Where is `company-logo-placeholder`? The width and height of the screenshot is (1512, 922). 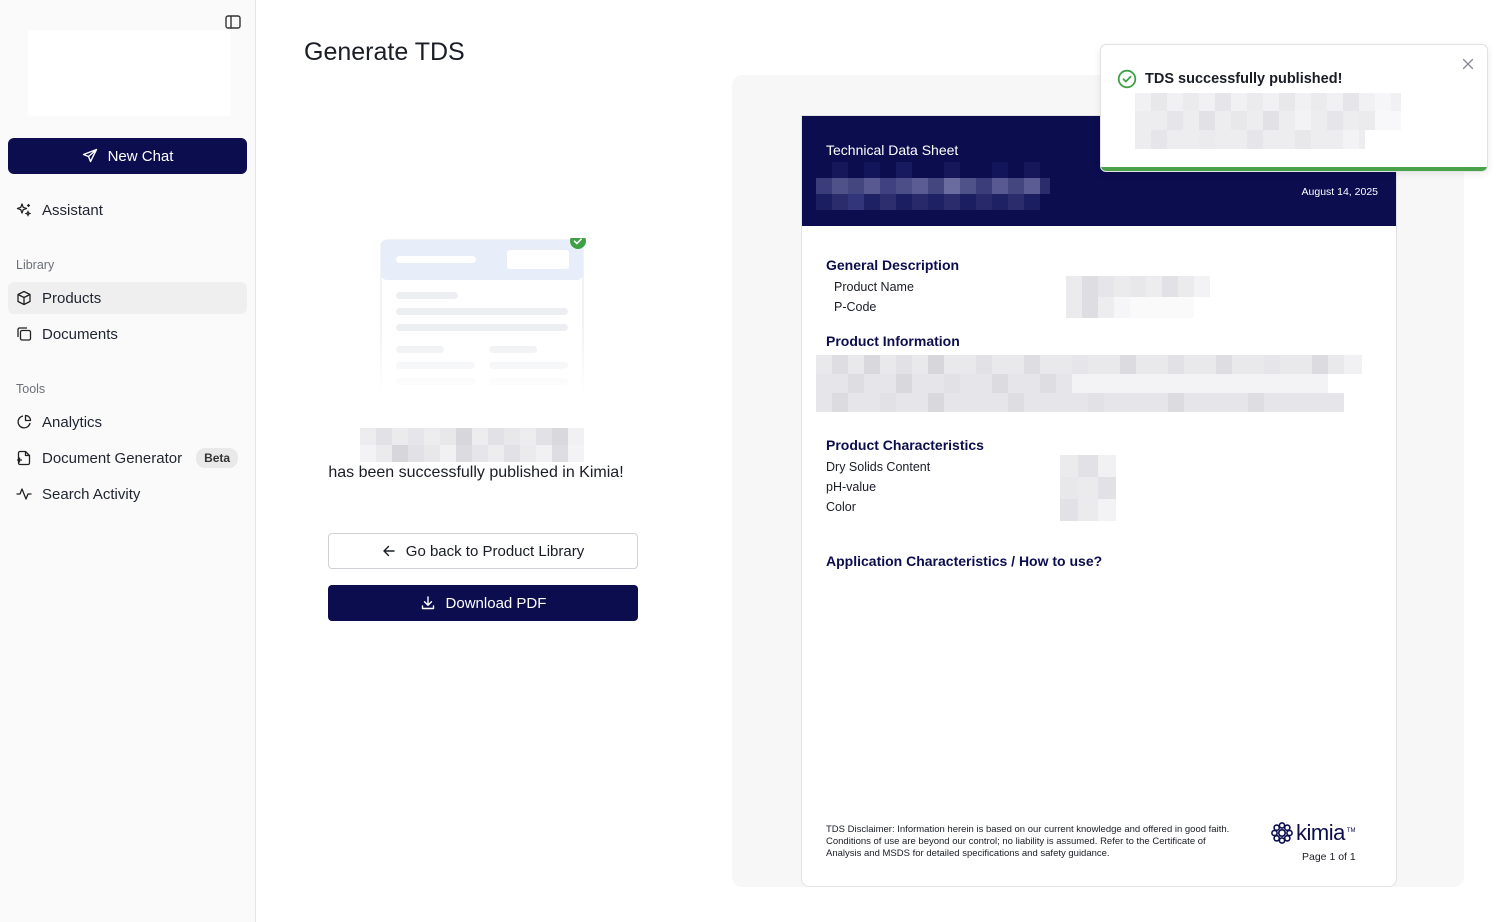 company-logo-placeholder is located at coordinates (129, 73).